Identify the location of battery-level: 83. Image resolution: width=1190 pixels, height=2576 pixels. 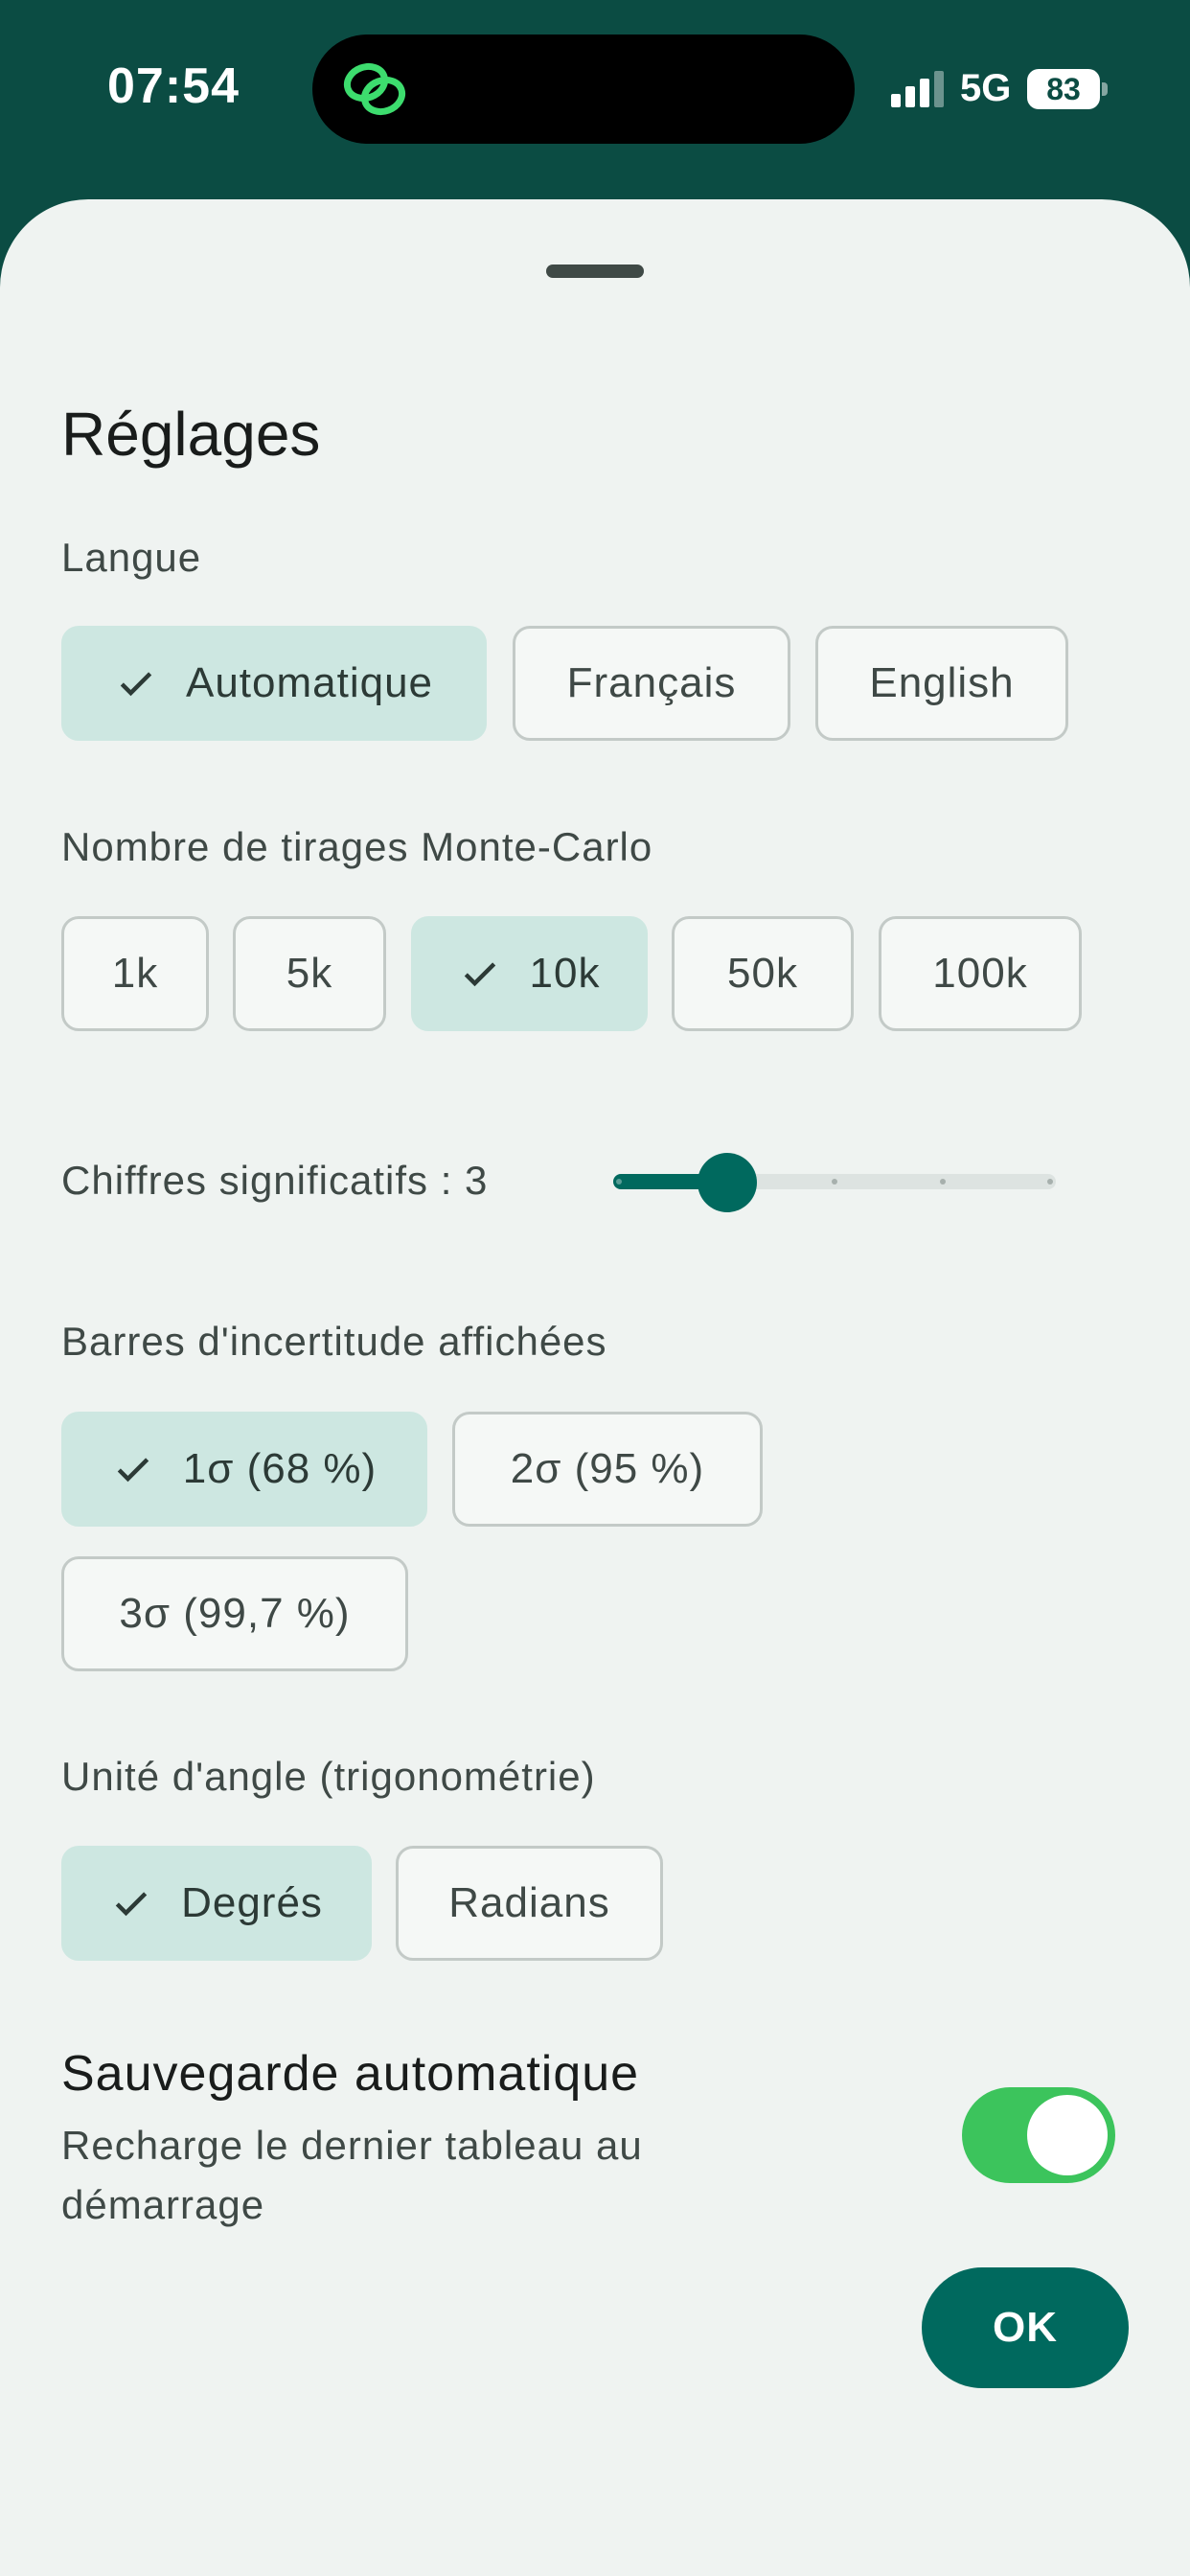
(1064, 89).